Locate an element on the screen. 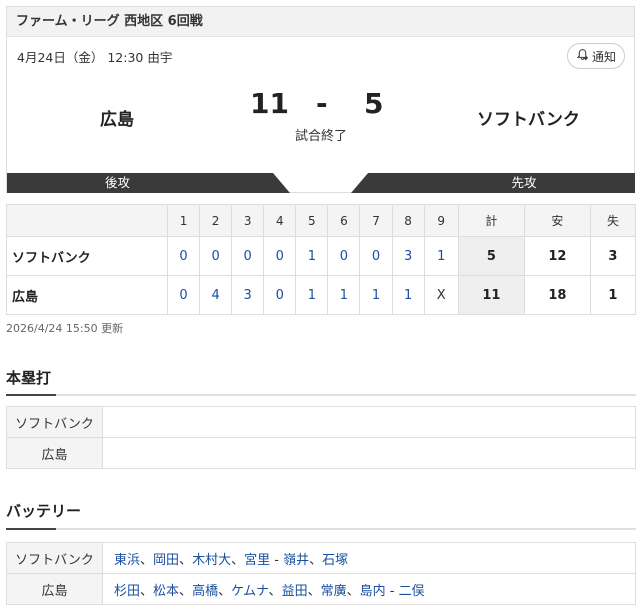 The width and height of the screenshot is (640, 615). table-row: ソフトバンク is located at coordinates (321, 422).